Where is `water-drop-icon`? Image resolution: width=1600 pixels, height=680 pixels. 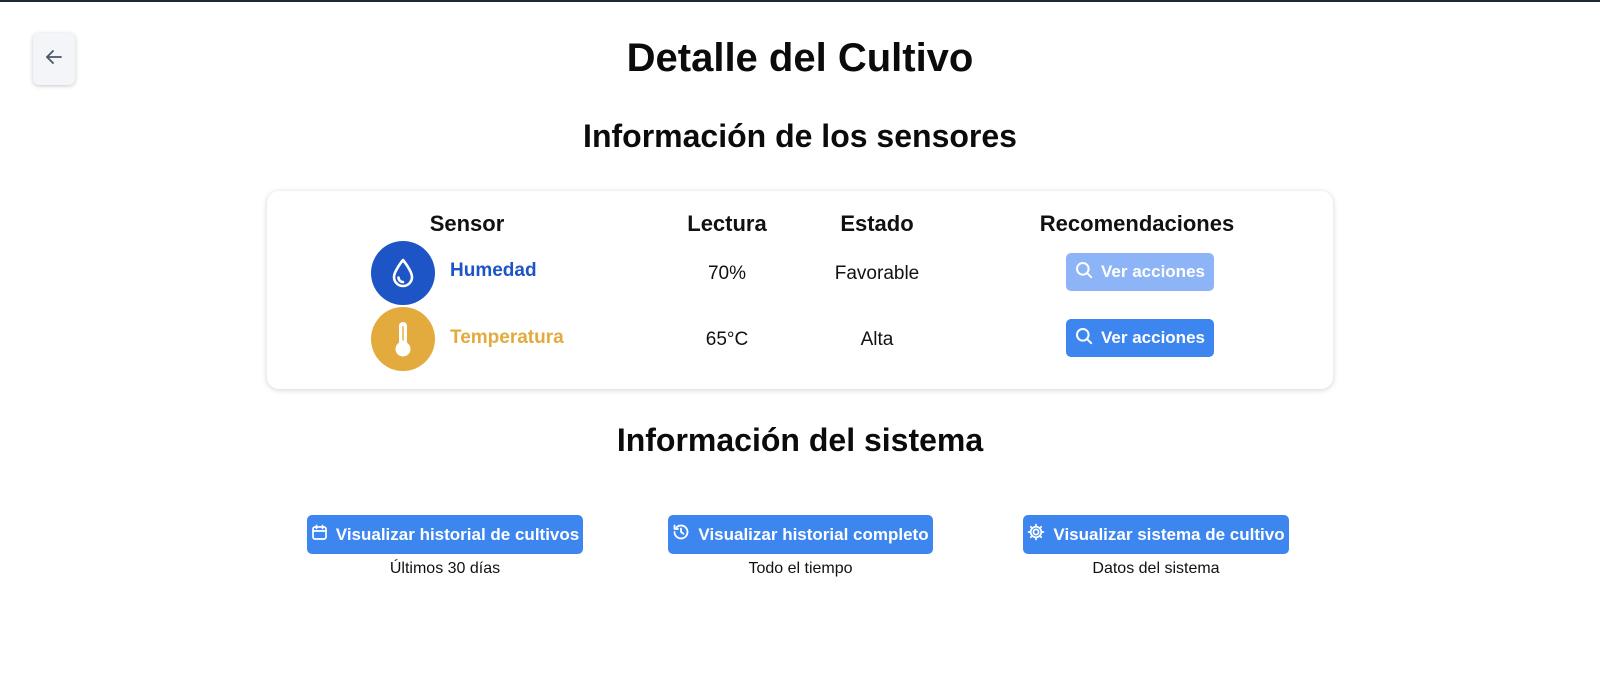
water-drop-icon is located at coordinates (403, 273).